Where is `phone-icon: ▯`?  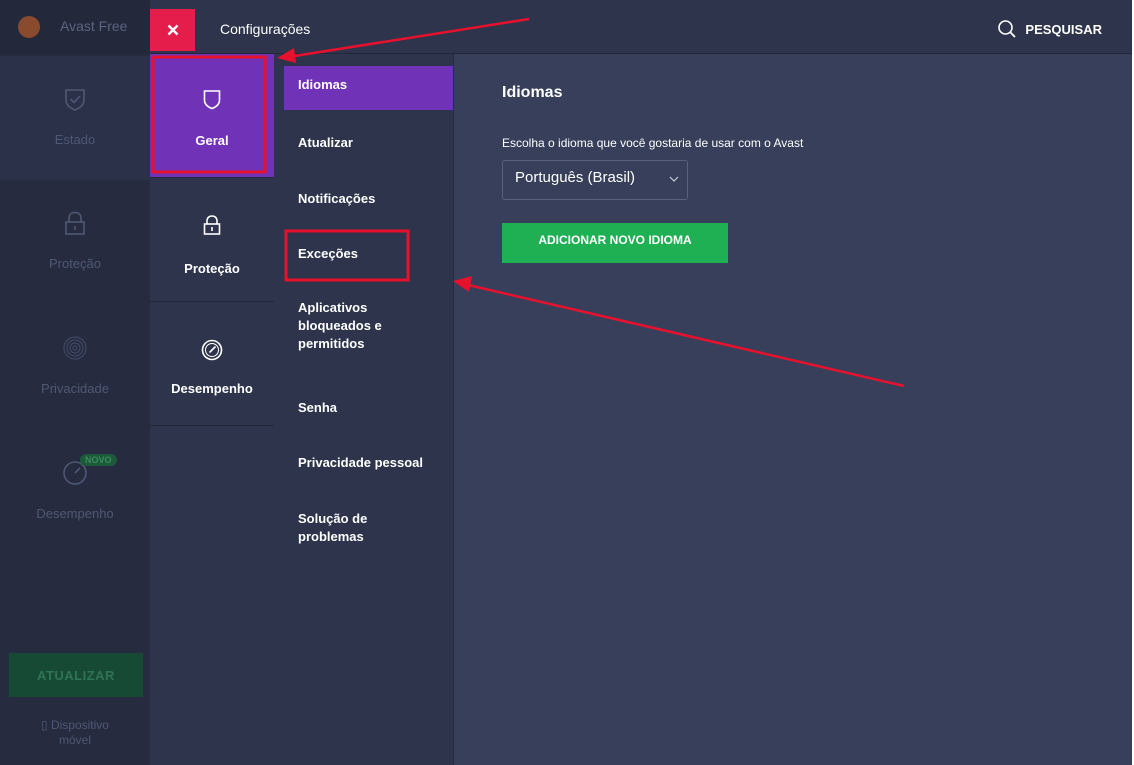
phone-icon: ▯ is located at coordinates (46, 725).